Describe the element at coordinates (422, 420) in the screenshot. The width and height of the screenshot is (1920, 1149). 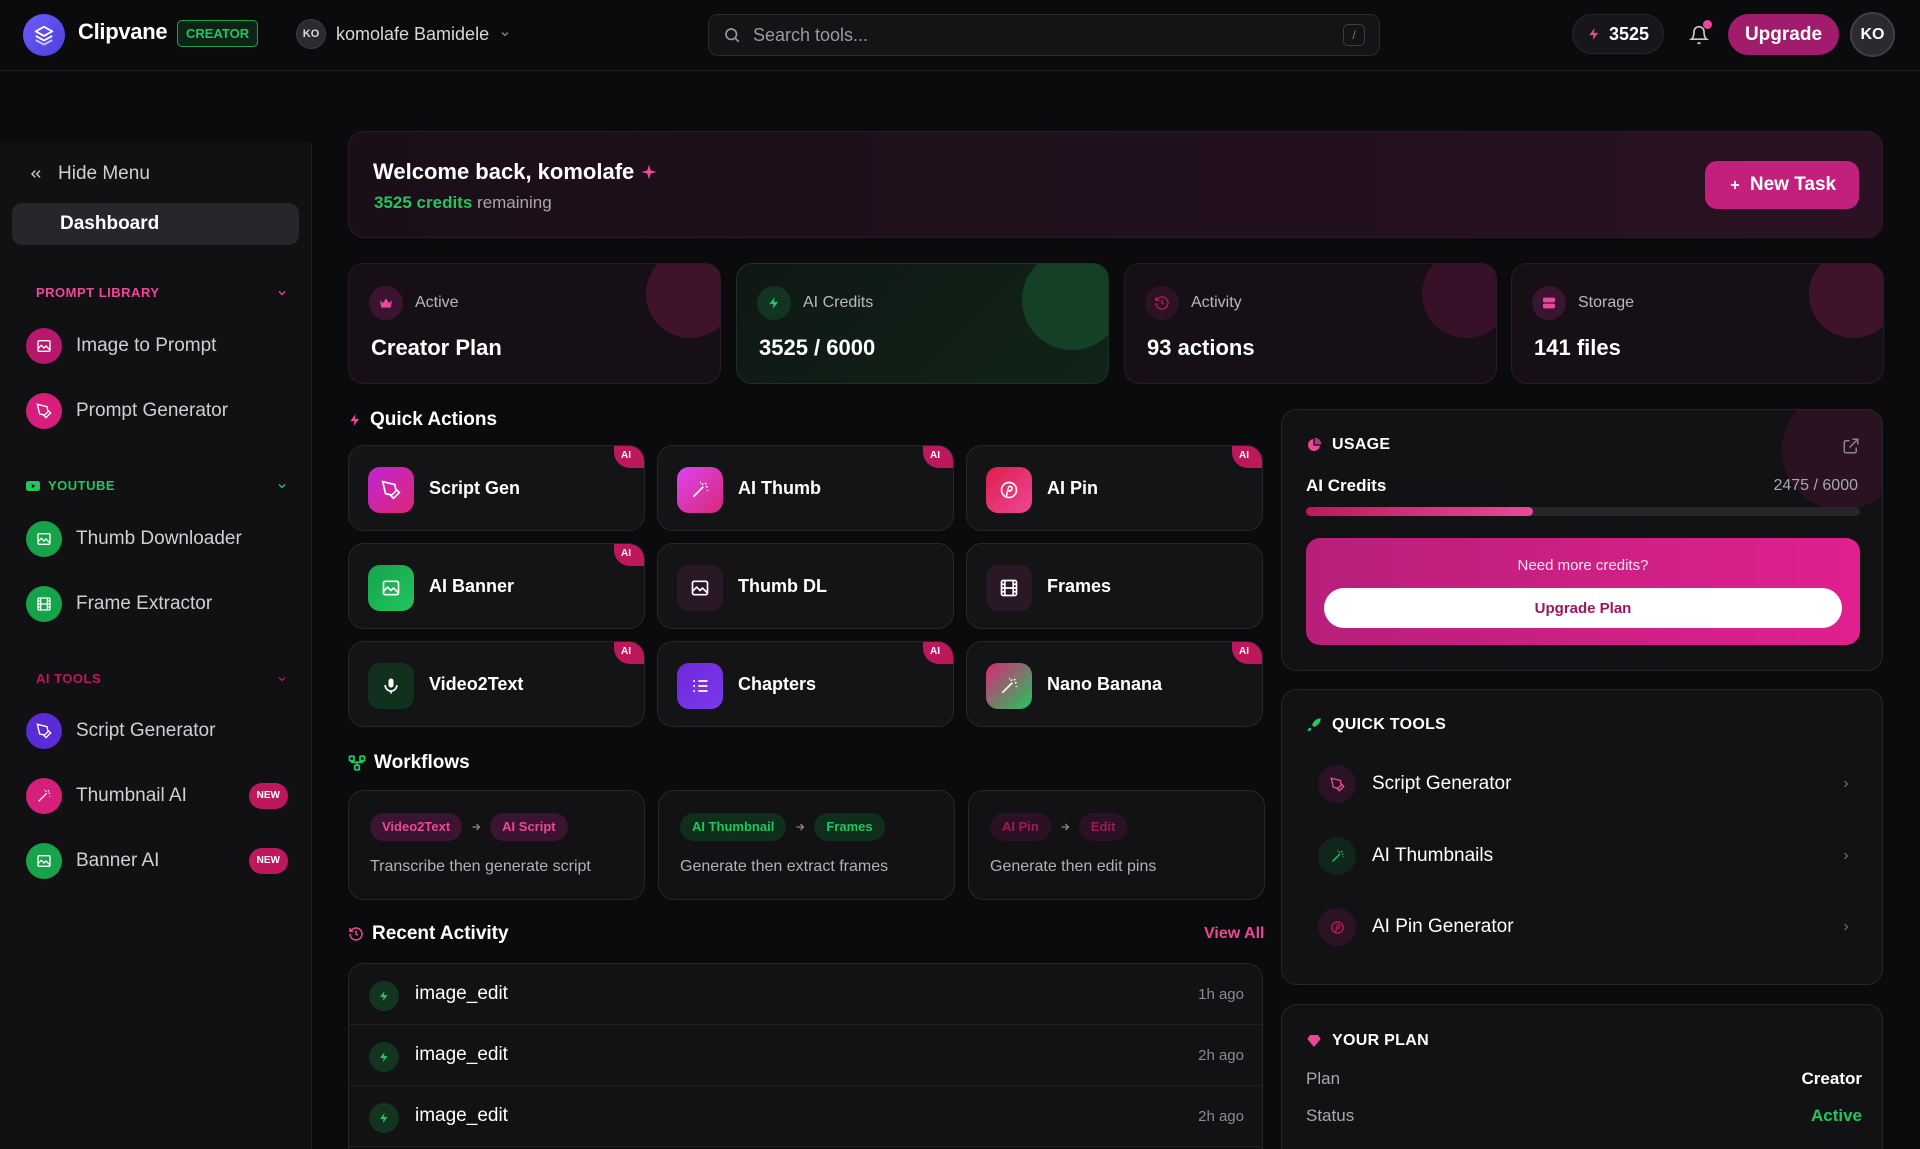
I see `quick-actions-heading: Quick Actions` at that location.